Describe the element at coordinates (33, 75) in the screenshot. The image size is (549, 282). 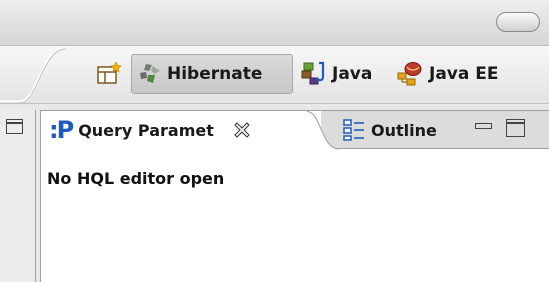
I see `perspective-bar-divider` at that location.